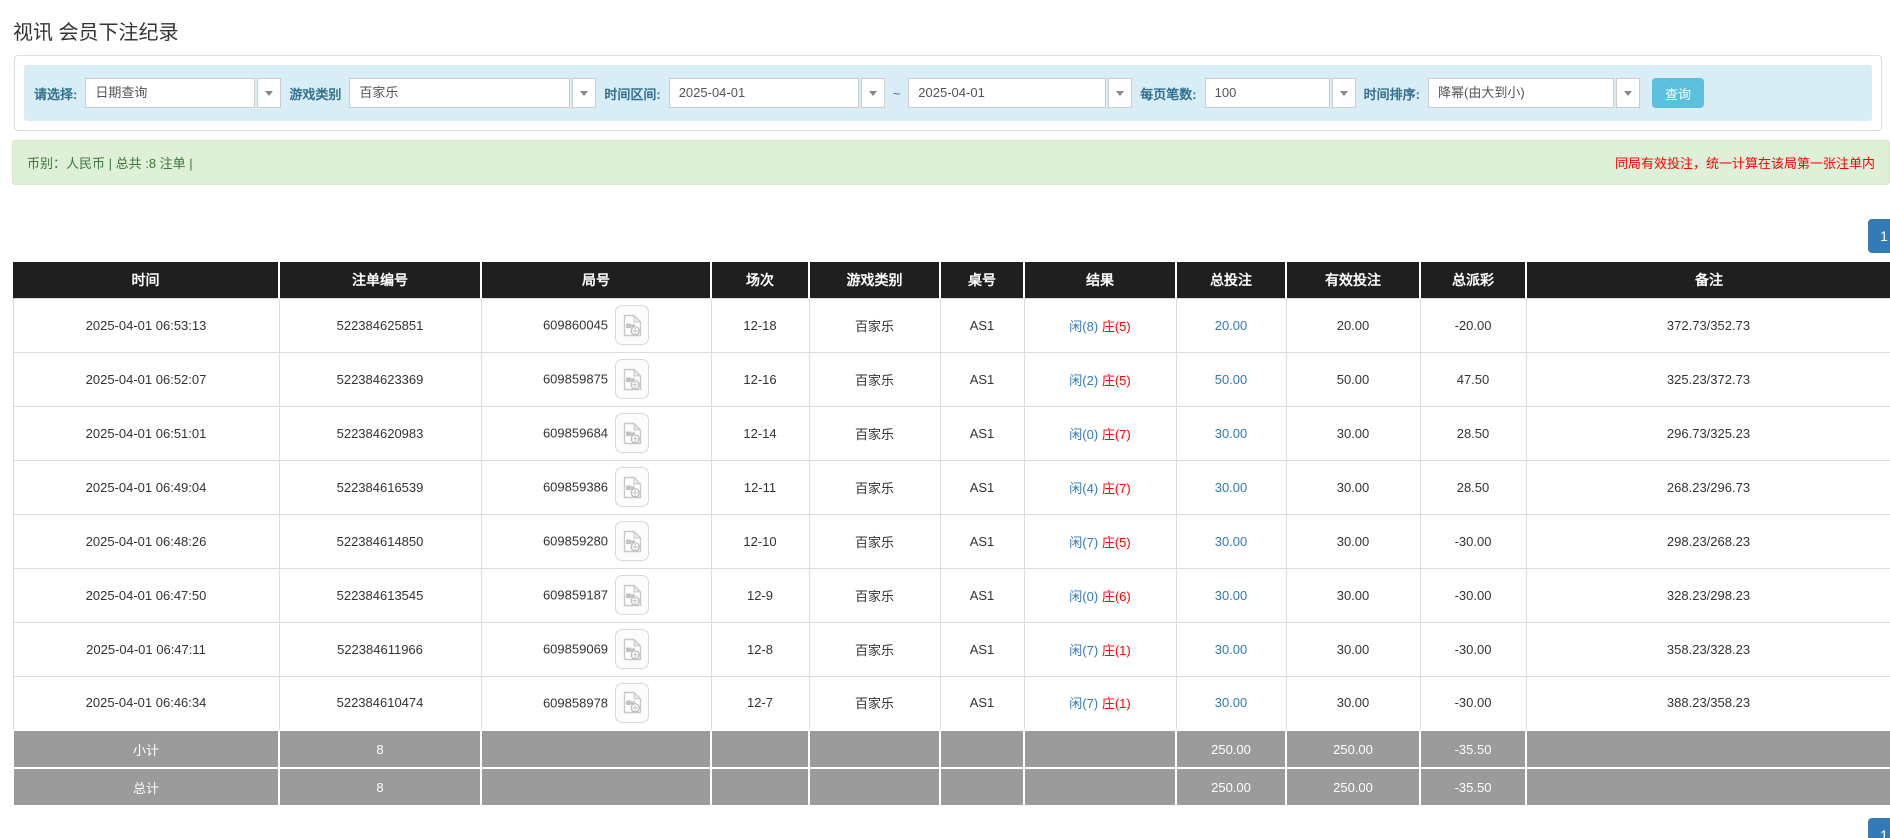 The image size is (1890, 838). I want to click on bet-id: 522384625851, so click(380, 325).